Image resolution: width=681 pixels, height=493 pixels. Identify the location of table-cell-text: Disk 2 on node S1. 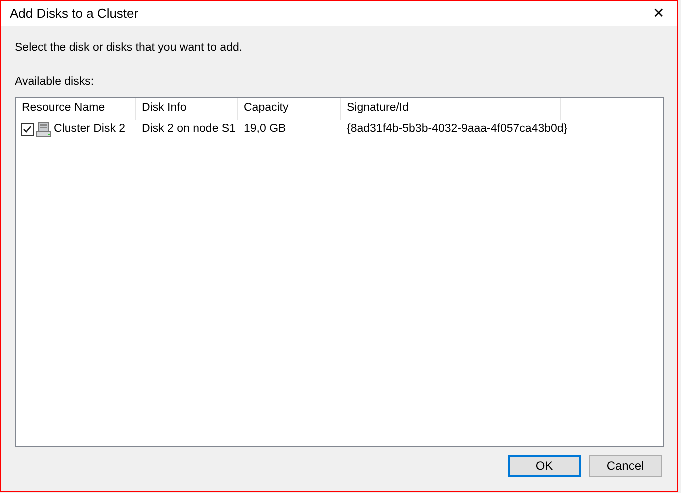
(189, 129).